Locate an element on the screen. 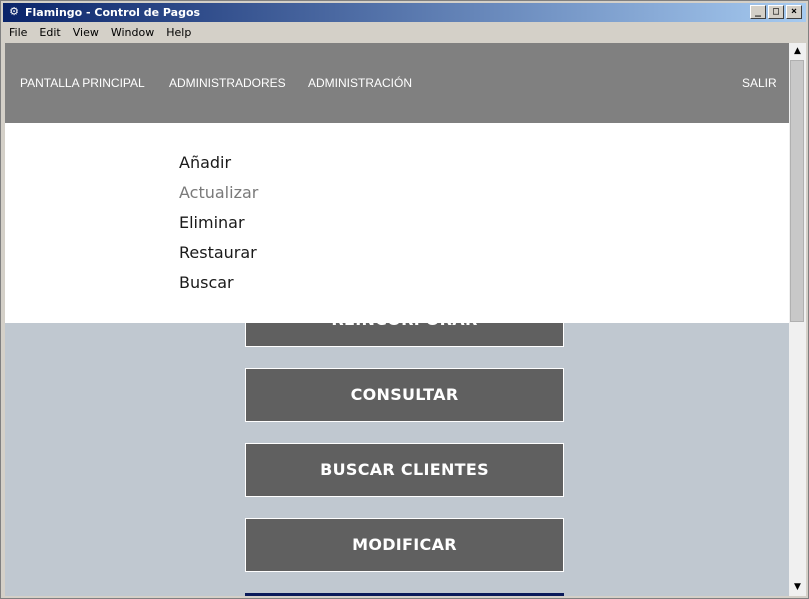 The height and width of the screenshot is (599, 809). nav-pantalla-principal: PANTALLA PRINCIPAL is located at coordinates (82, 83).